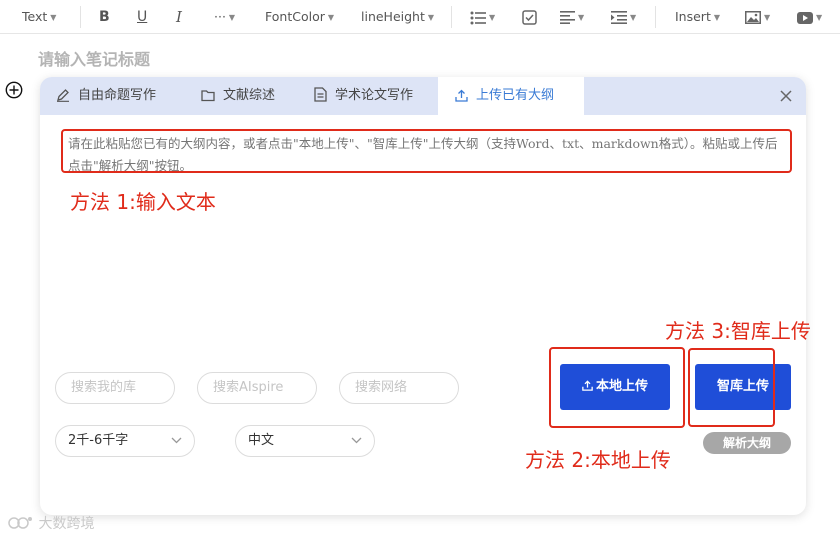 Image resolution: width=840 pixels, height=539 pixels. Describe the element at coordinates (515, 95) in the screenshot. I see `tab-label: 上传已有大纲` at that location.